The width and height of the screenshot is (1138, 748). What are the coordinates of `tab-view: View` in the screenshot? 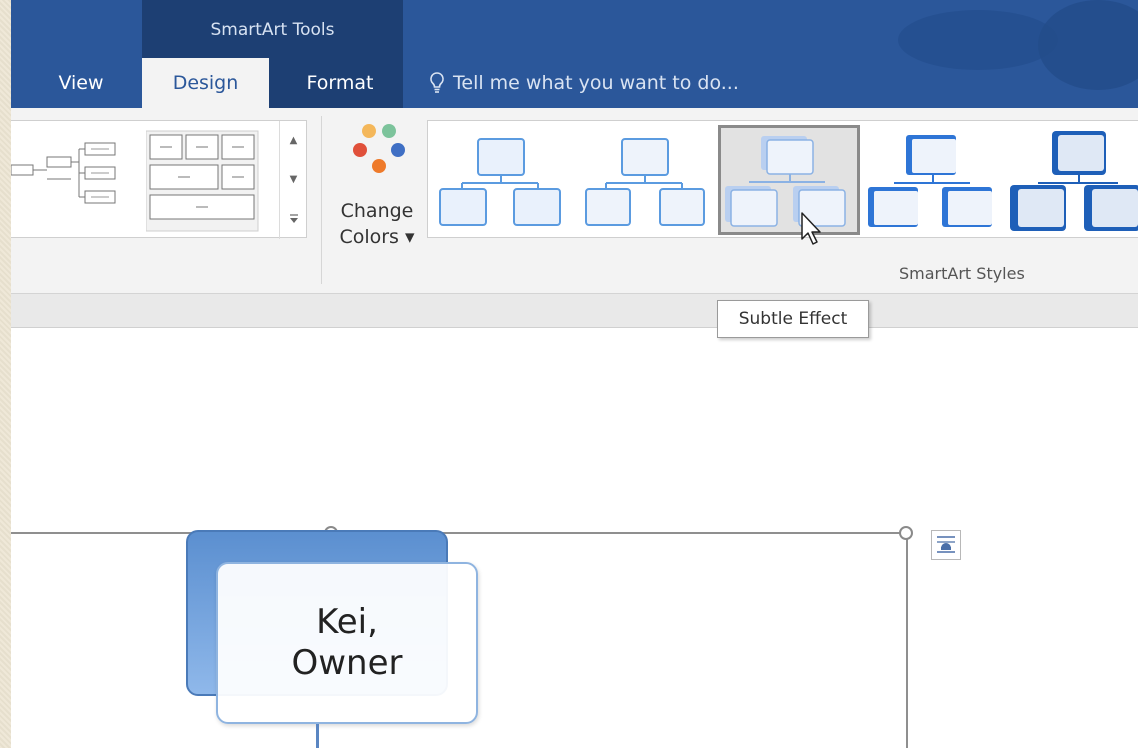 It's located at (81, 83).